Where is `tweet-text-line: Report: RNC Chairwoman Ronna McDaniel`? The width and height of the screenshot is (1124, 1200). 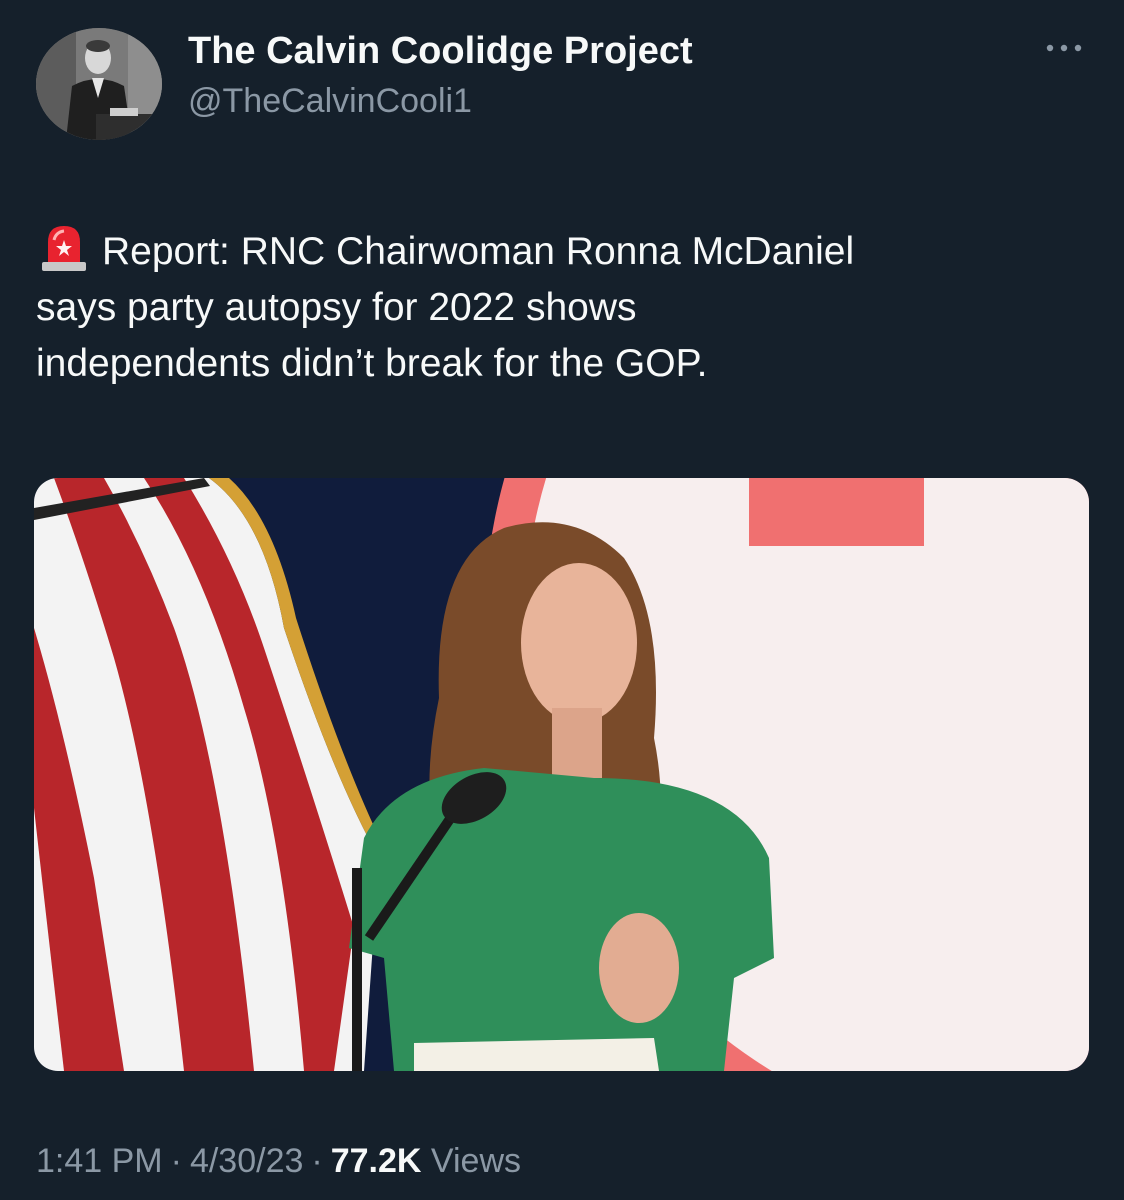 tweet-text-line: Report: RNC Chairwoman Ronna McDaniel is located at coordinates (561, 251).